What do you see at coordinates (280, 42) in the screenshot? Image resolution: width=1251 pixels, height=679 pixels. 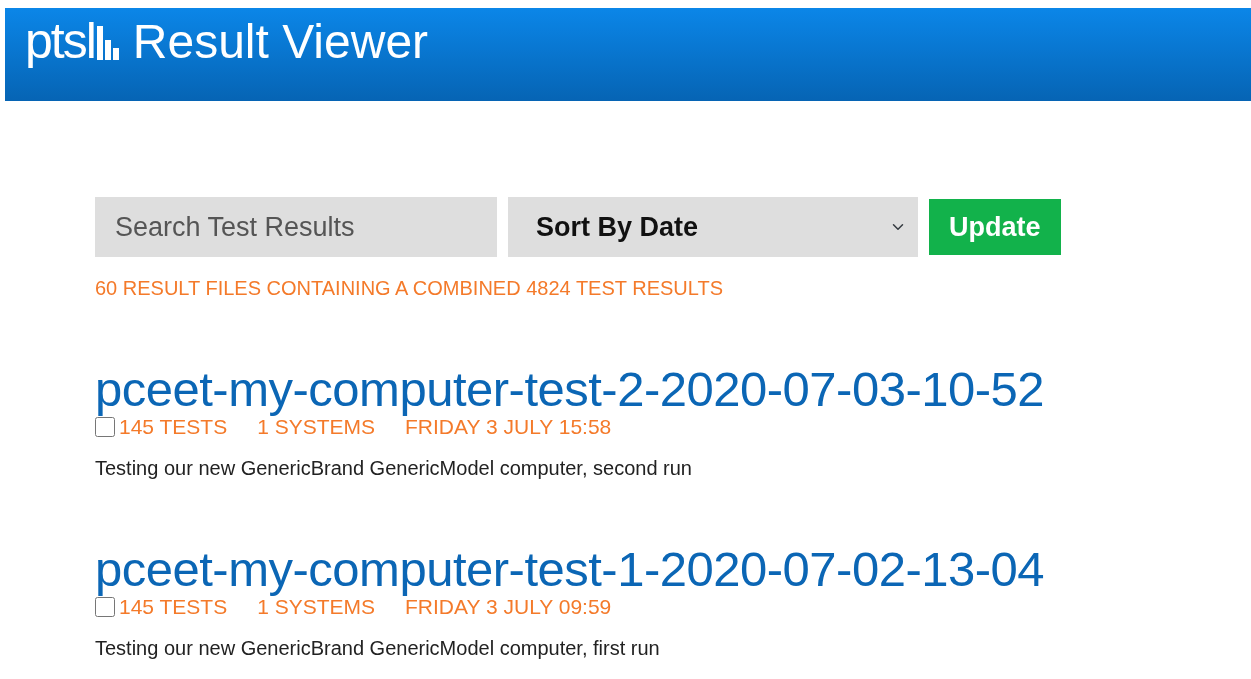 I see `page-title: Result Viewer` at bounding box center [280, 42].